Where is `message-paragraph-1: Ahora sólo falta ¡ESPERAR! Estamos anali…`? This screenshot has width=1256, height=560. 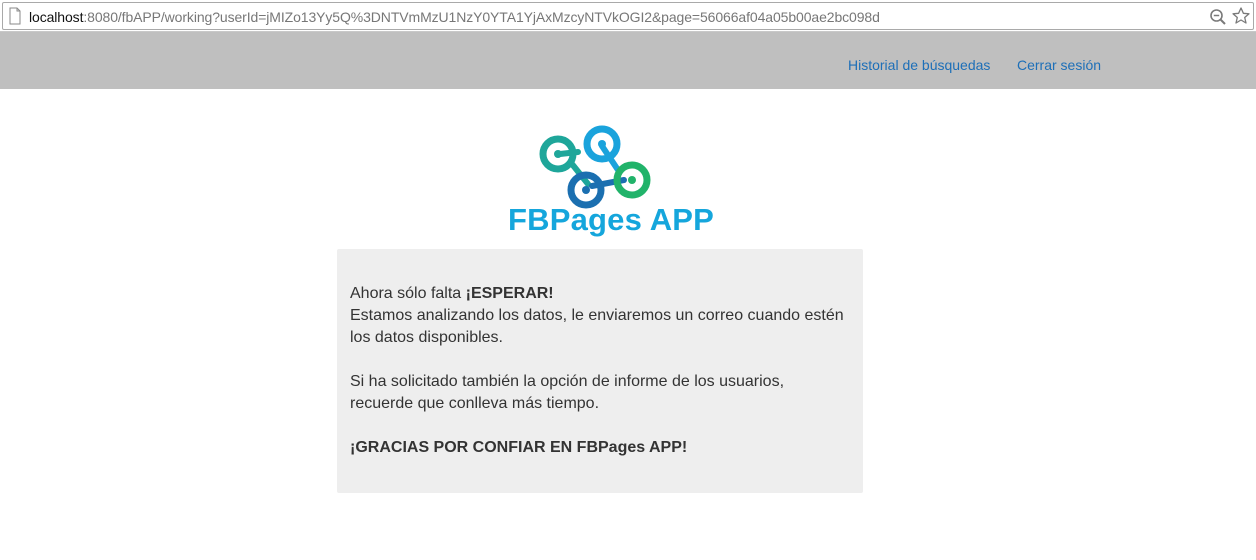 message-paragraph-1: Ahora sólo falta ¡ESPERAR! Estamos anali… is located at coordinates (600, 316).